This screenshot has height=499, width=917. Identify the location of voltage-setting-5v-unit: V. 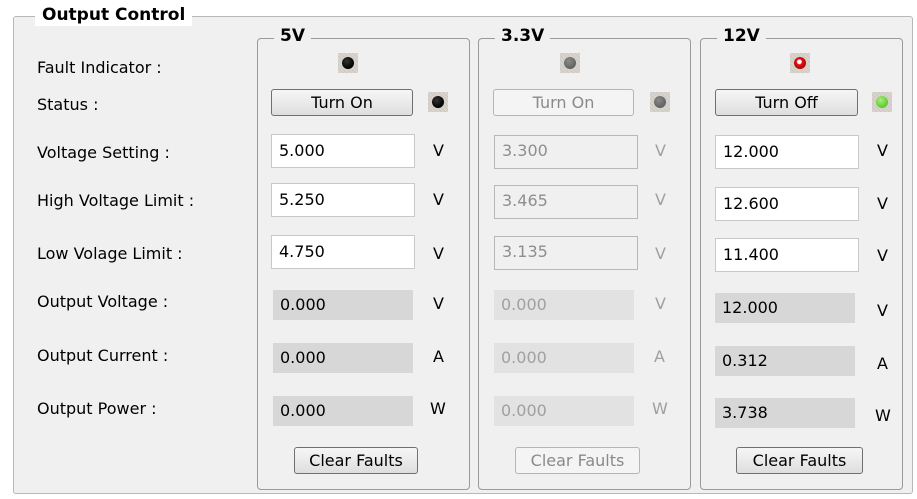
(438, 150).